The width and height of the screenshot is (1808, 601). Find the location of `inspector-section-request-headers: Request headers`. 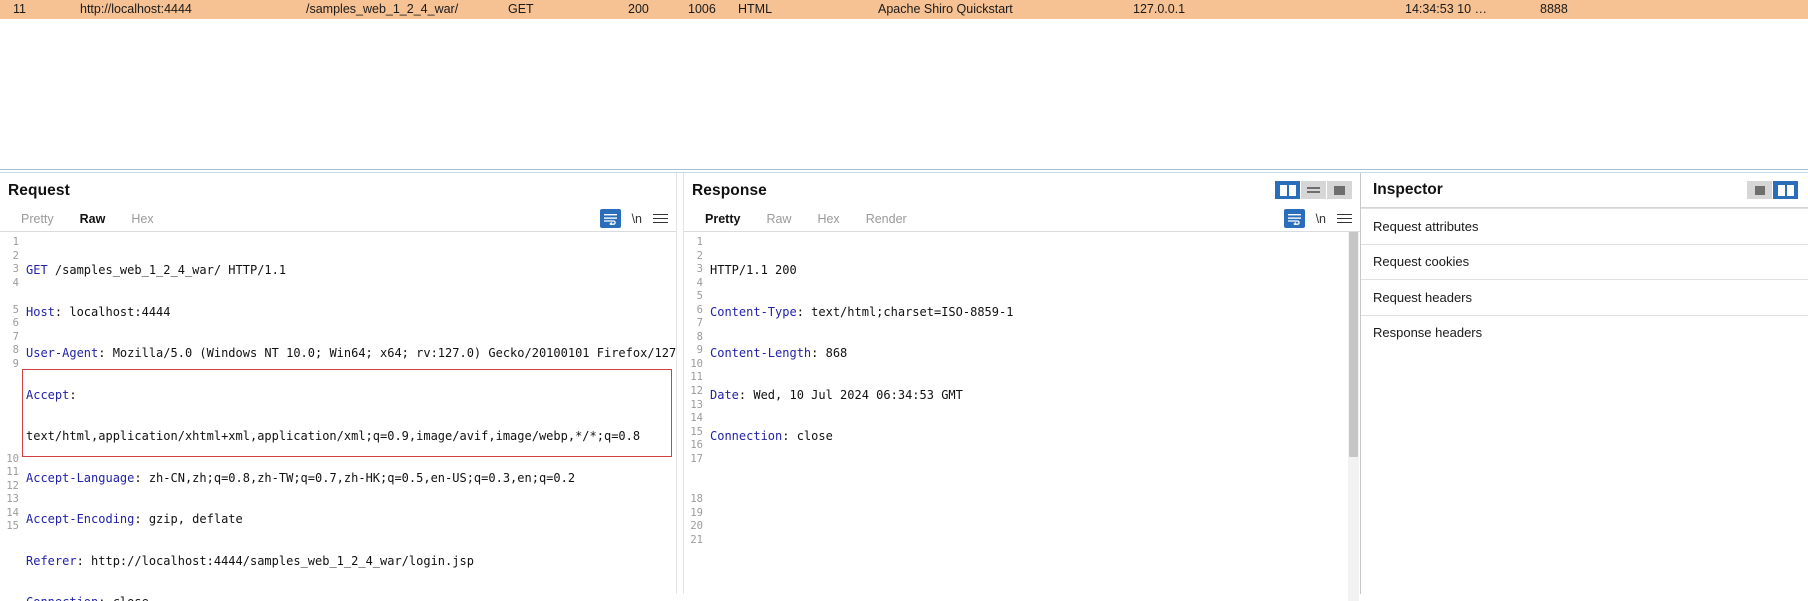

inspector-section-request-headers: Request headers is located at coordinates (1584, 297).